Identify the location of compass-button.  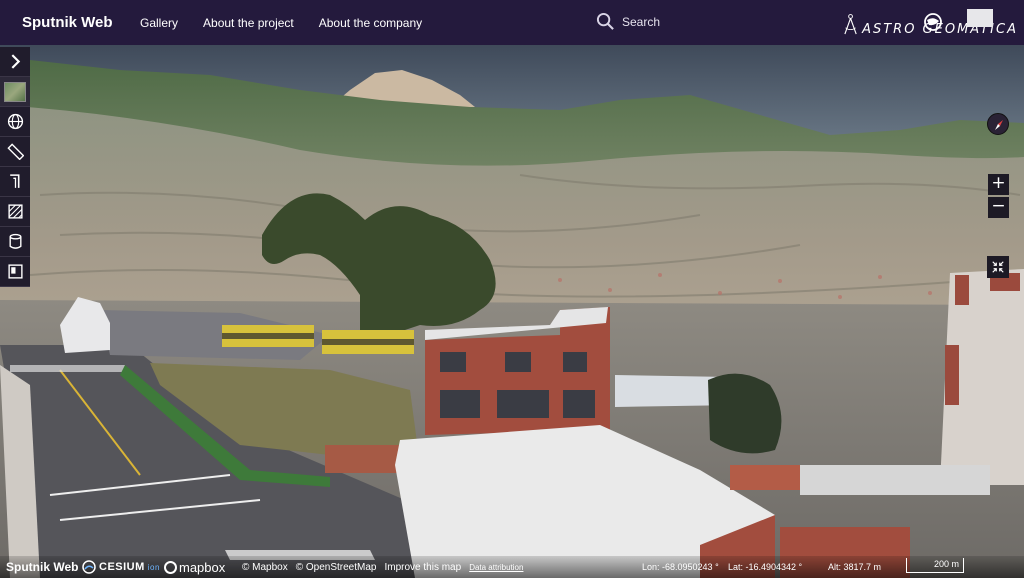
(998, 124).